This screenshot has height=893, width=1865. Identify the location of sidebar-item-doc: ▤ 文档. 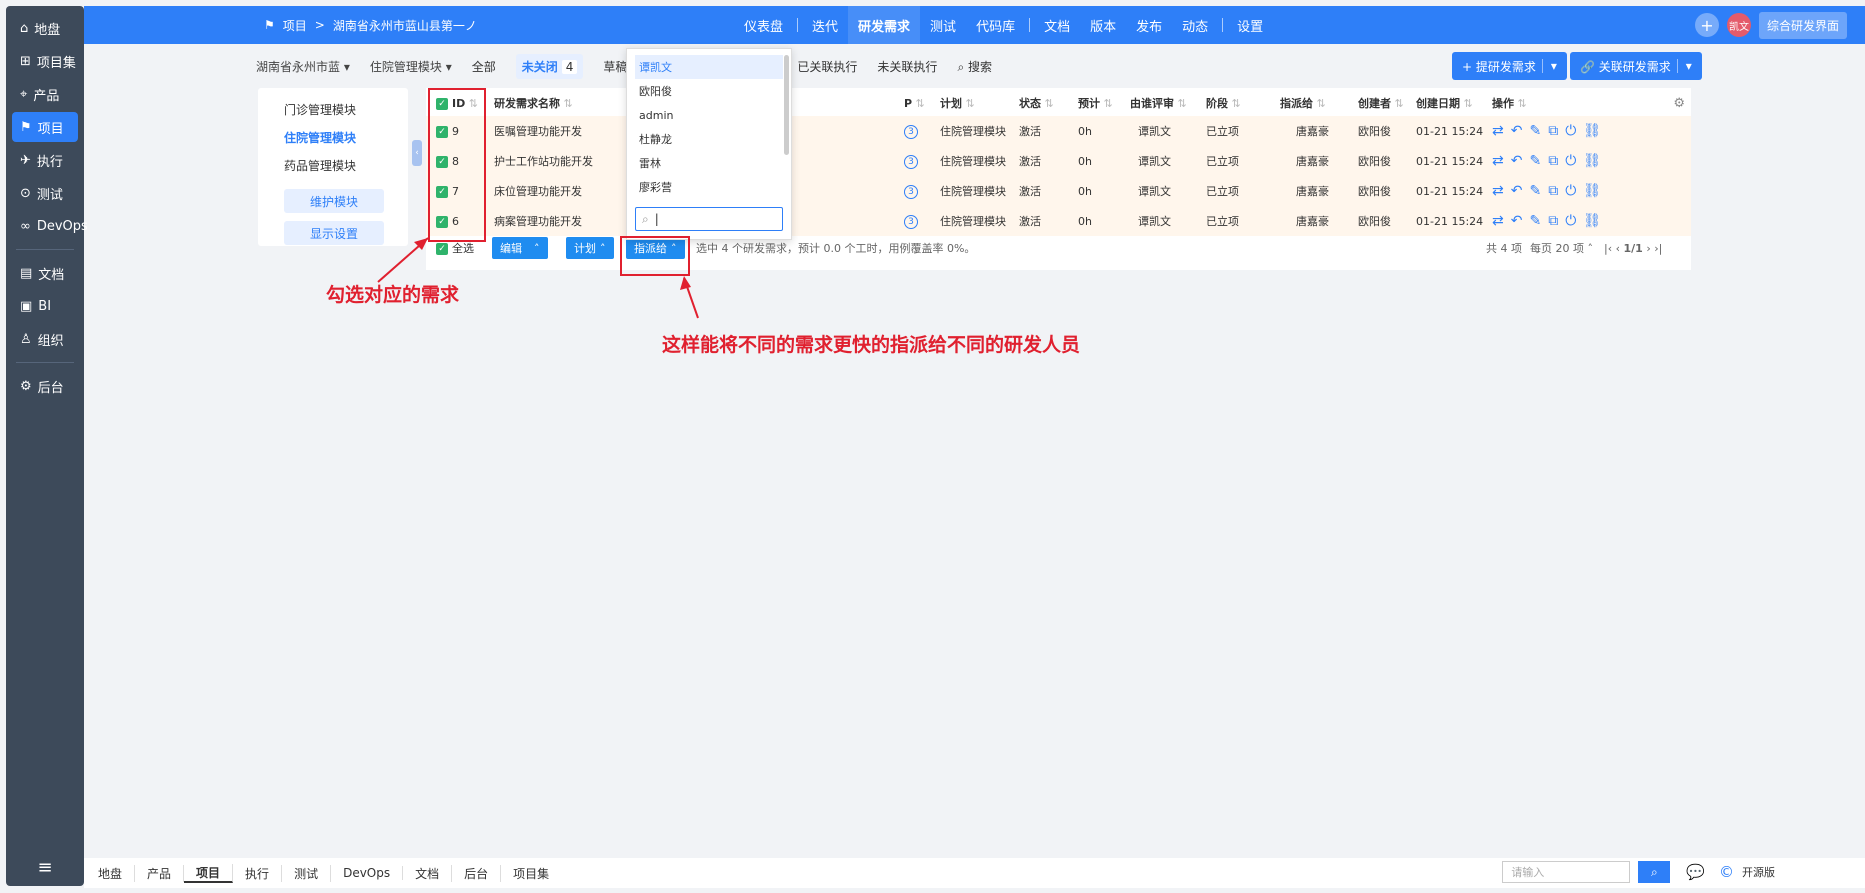
(45, 273).